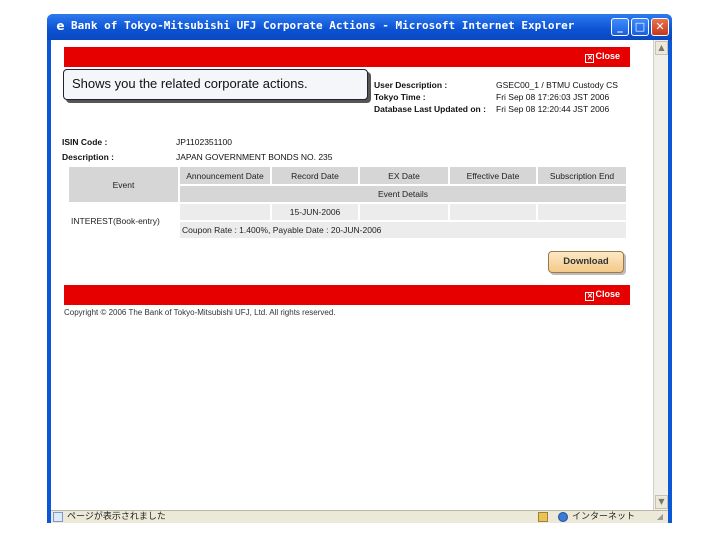  What do you see at coordinates (124, 185) in the screenshot?
I see `event-column-header: Event` at bounding box center [124, 185].